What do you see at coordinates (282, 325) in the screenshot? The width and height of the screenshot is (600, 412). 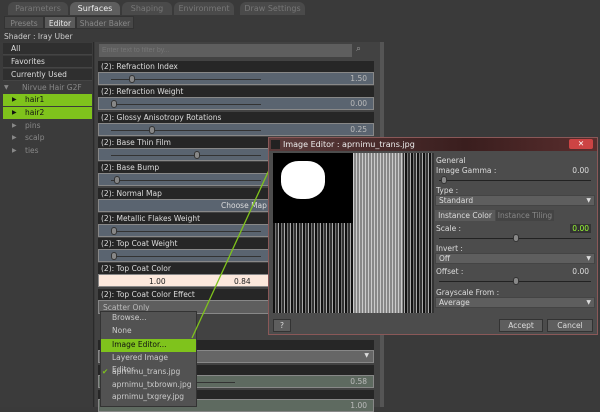 I see `help-button: ?` at bounding box center [282, 325].